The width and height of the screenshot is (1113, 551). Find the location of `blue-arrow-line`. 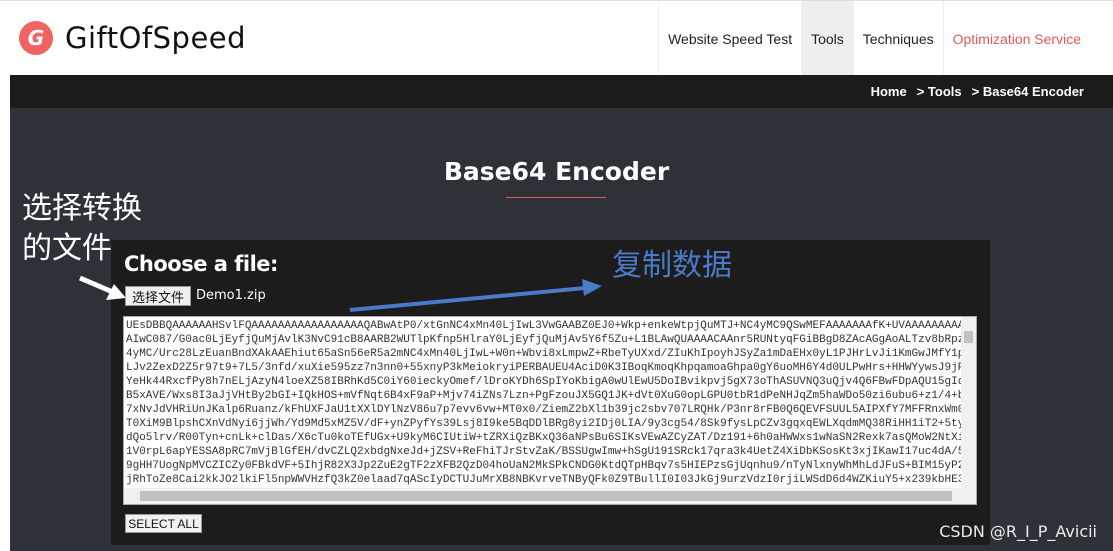

blue-arrow-line is located at coordinates (467, 299).